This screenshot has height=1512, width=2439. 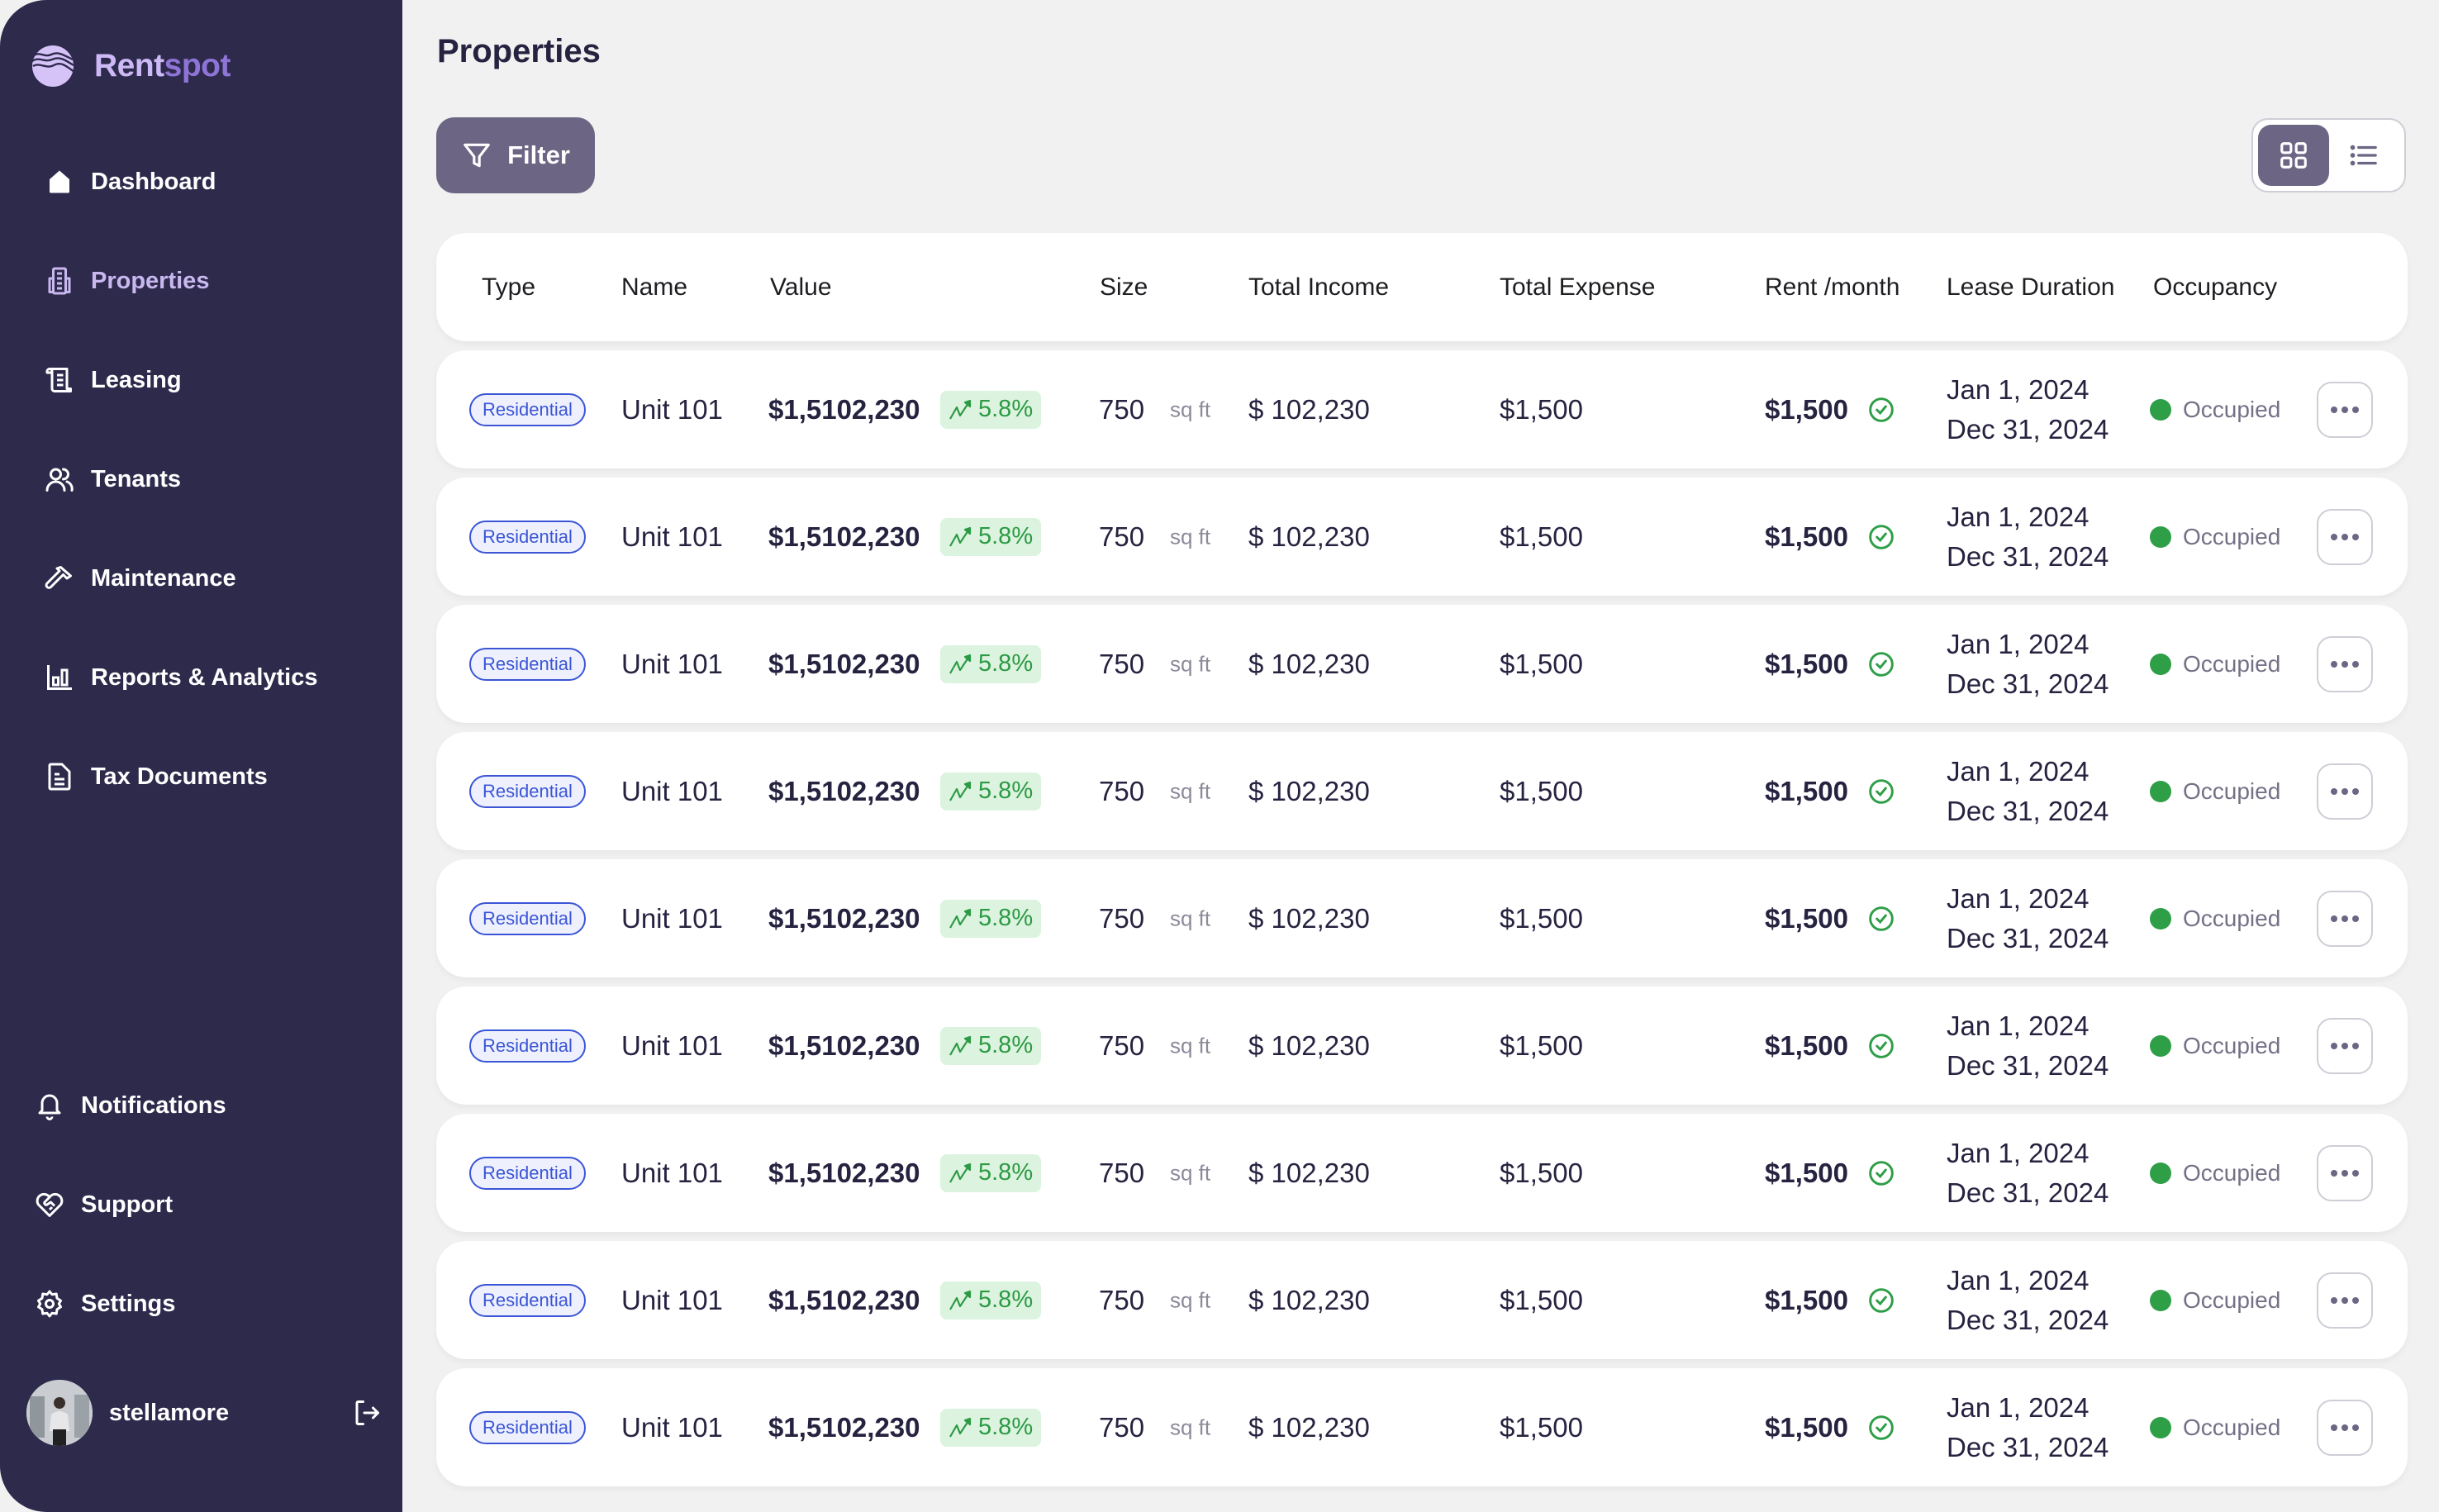 I want to click on trend-badge: 5.8%, so click(x=991, y=791).